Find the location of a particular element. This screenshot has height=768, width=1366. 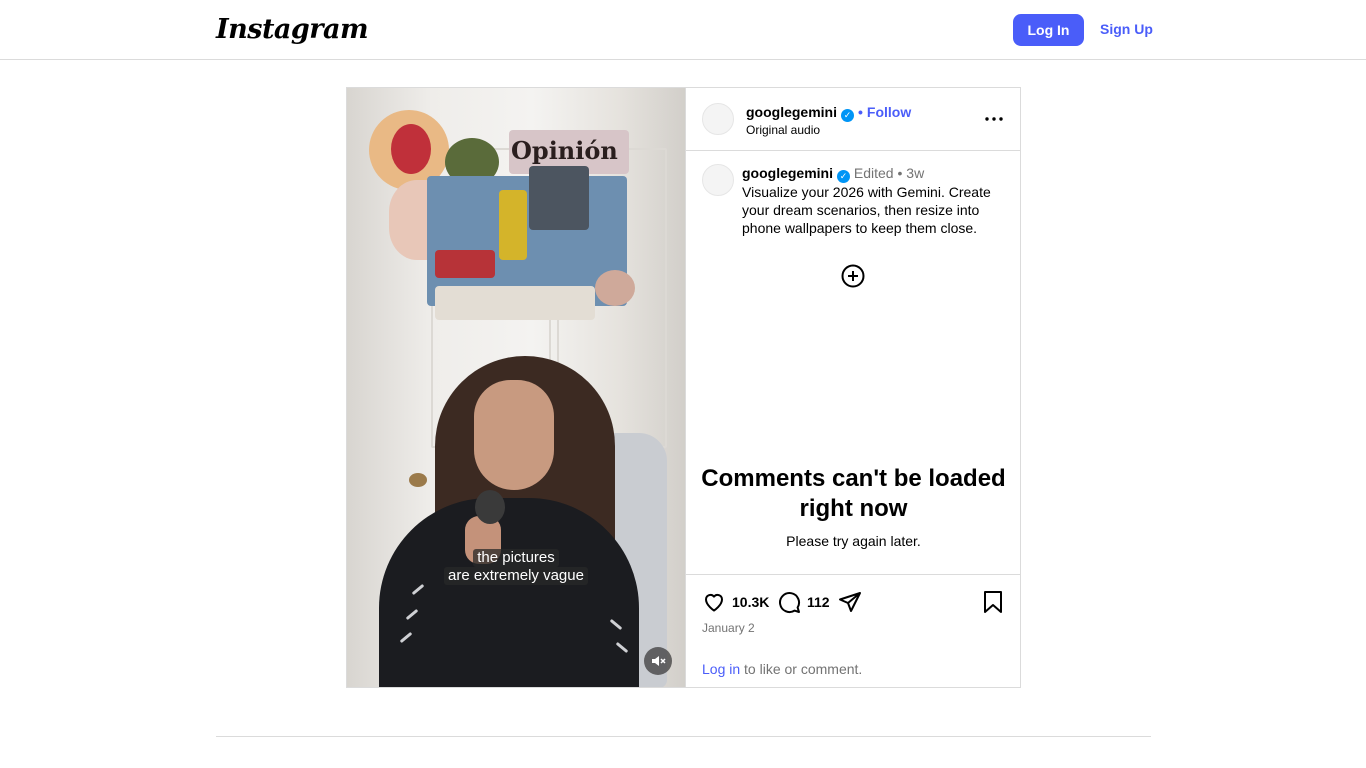

like-button: 10.3K is located at coordinates (735, 602).